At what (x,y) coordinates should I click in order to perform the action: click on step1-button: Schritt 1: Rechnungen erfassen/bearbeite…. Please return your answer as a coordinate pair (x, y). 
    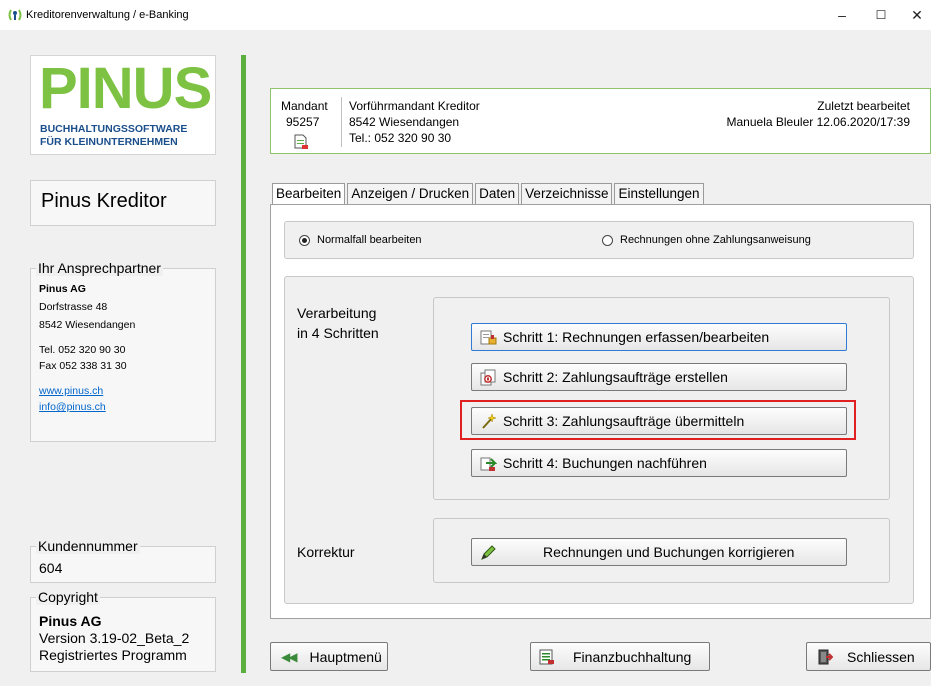
    Looking at the image, I should click on (659, 337).